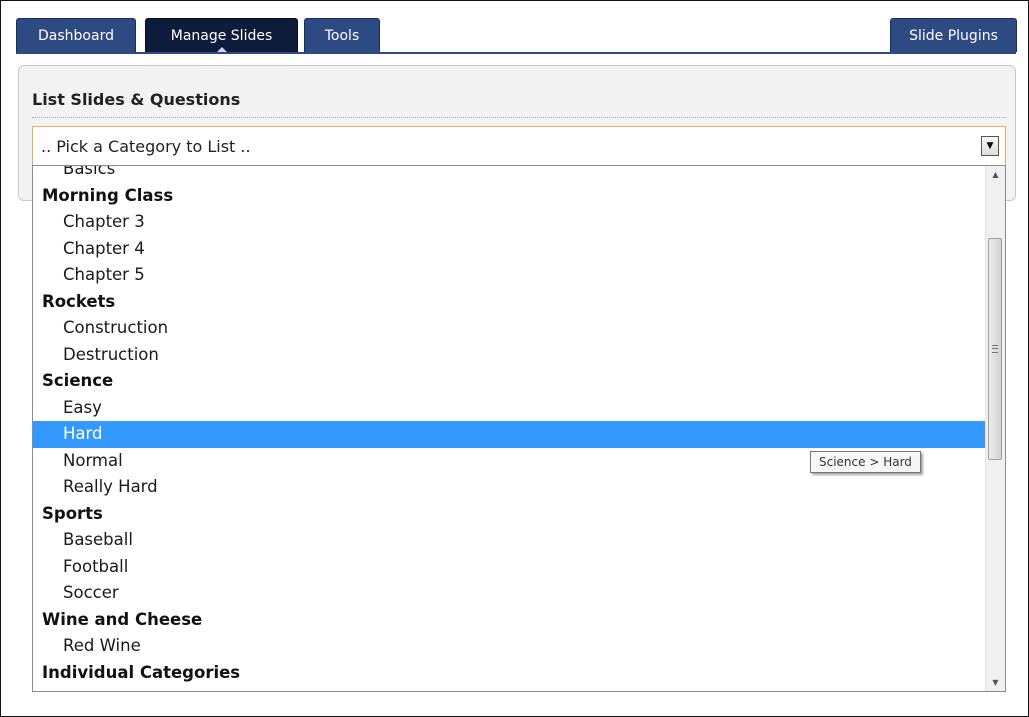 The width and height of the screenshot is (1029, 717). I want to click on list-item: Construction, so click(509, 328).